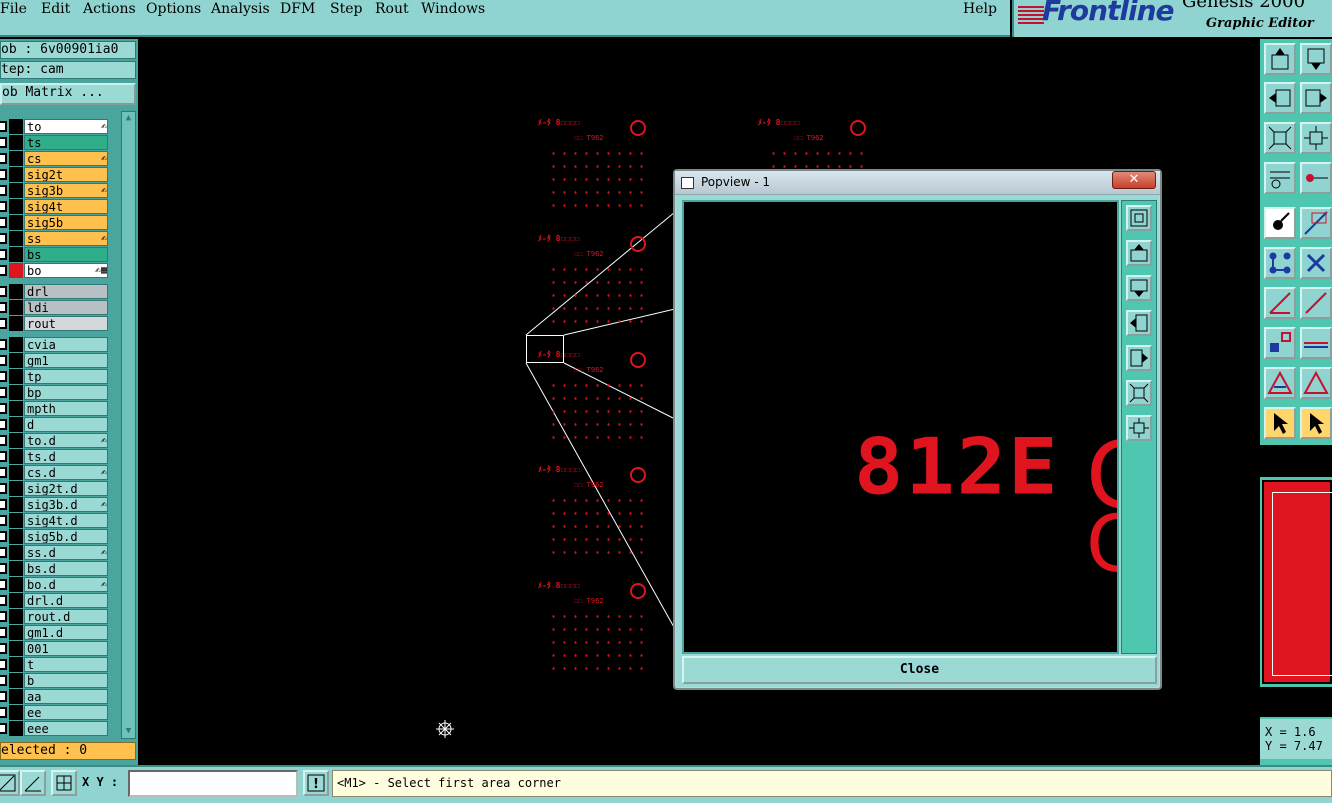 The image size is (1332, 803). Describe the element at coordinates (66, 360) in the screenshot. I see `layer-name: gm1` at that location.